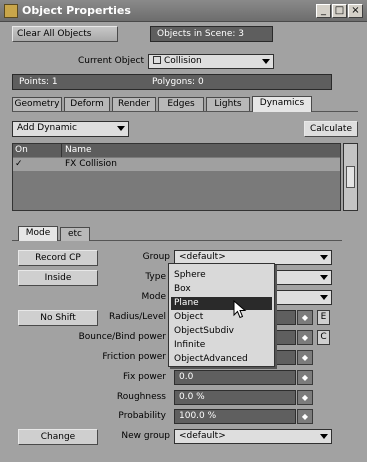 The width and height of the screenshot is (367, 462). What do you see at coordinates (11, 11) in the screenshot?
I see `app-icon` at bounding box center [11, 11].